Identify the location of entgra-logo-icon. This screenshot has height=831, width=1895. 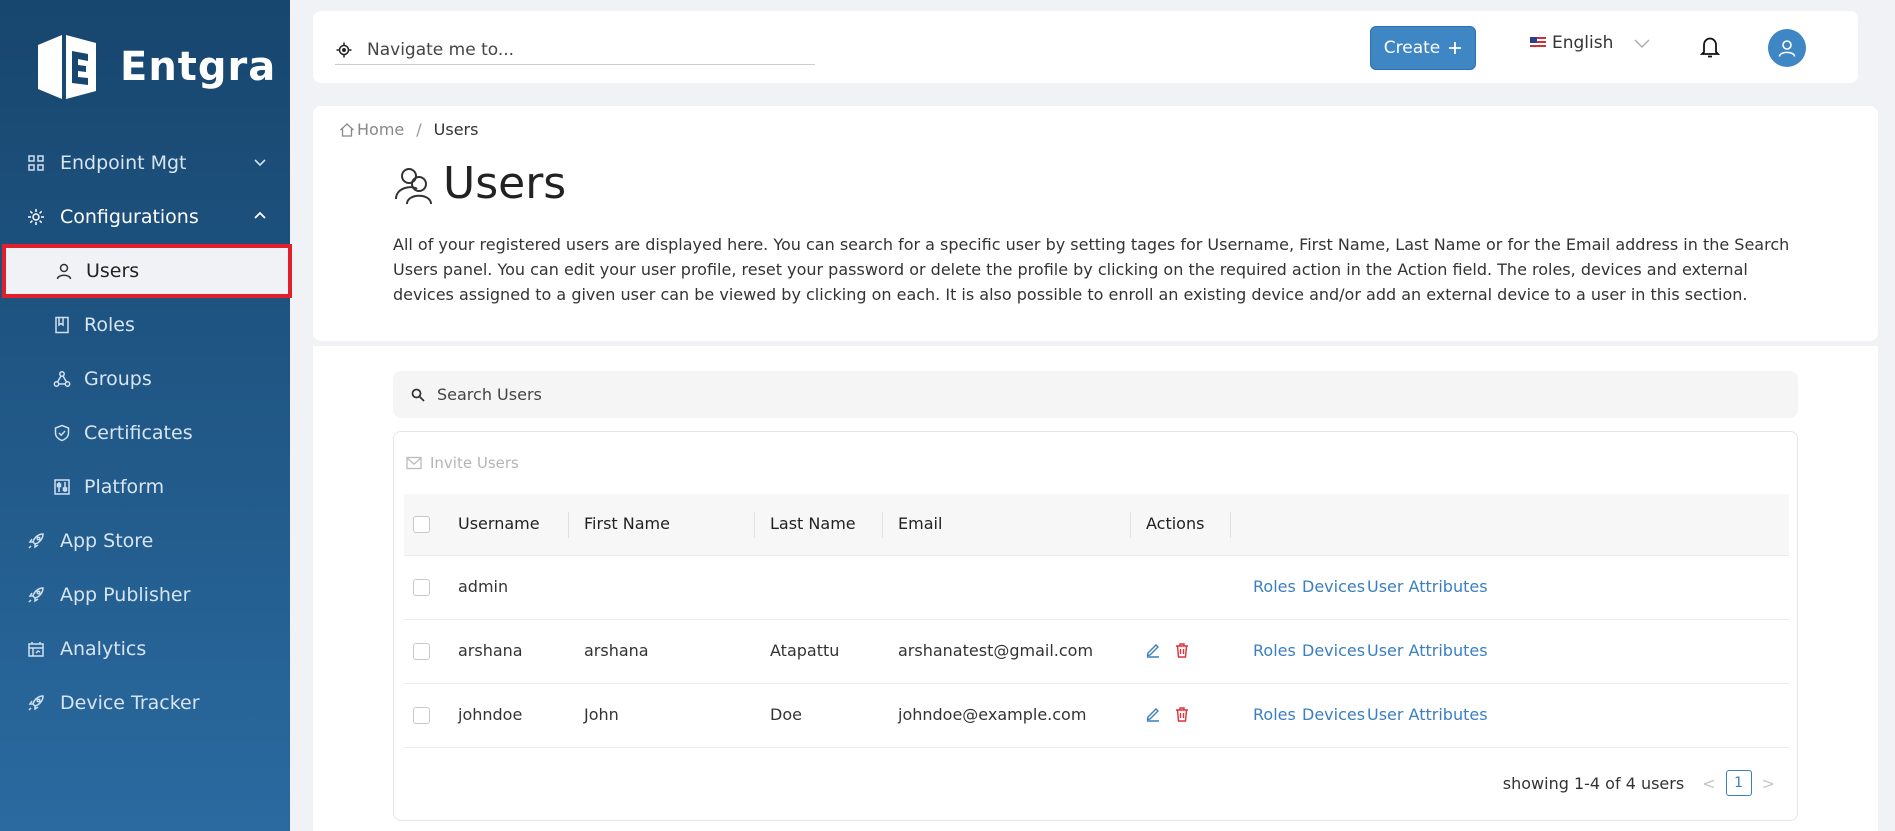
(66, 67).